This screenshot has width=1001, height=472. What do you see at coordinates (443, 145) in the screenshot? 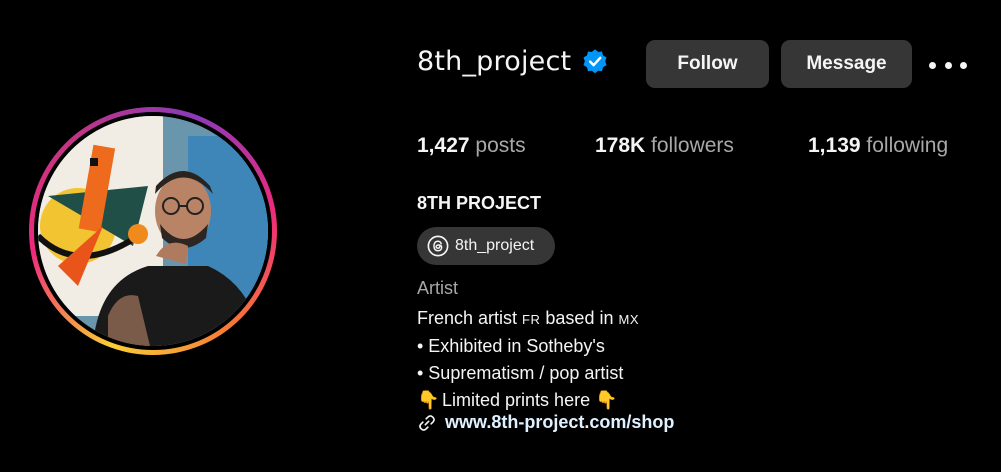
I see `posts-value: 1,427` at bounding box center [443, 145].